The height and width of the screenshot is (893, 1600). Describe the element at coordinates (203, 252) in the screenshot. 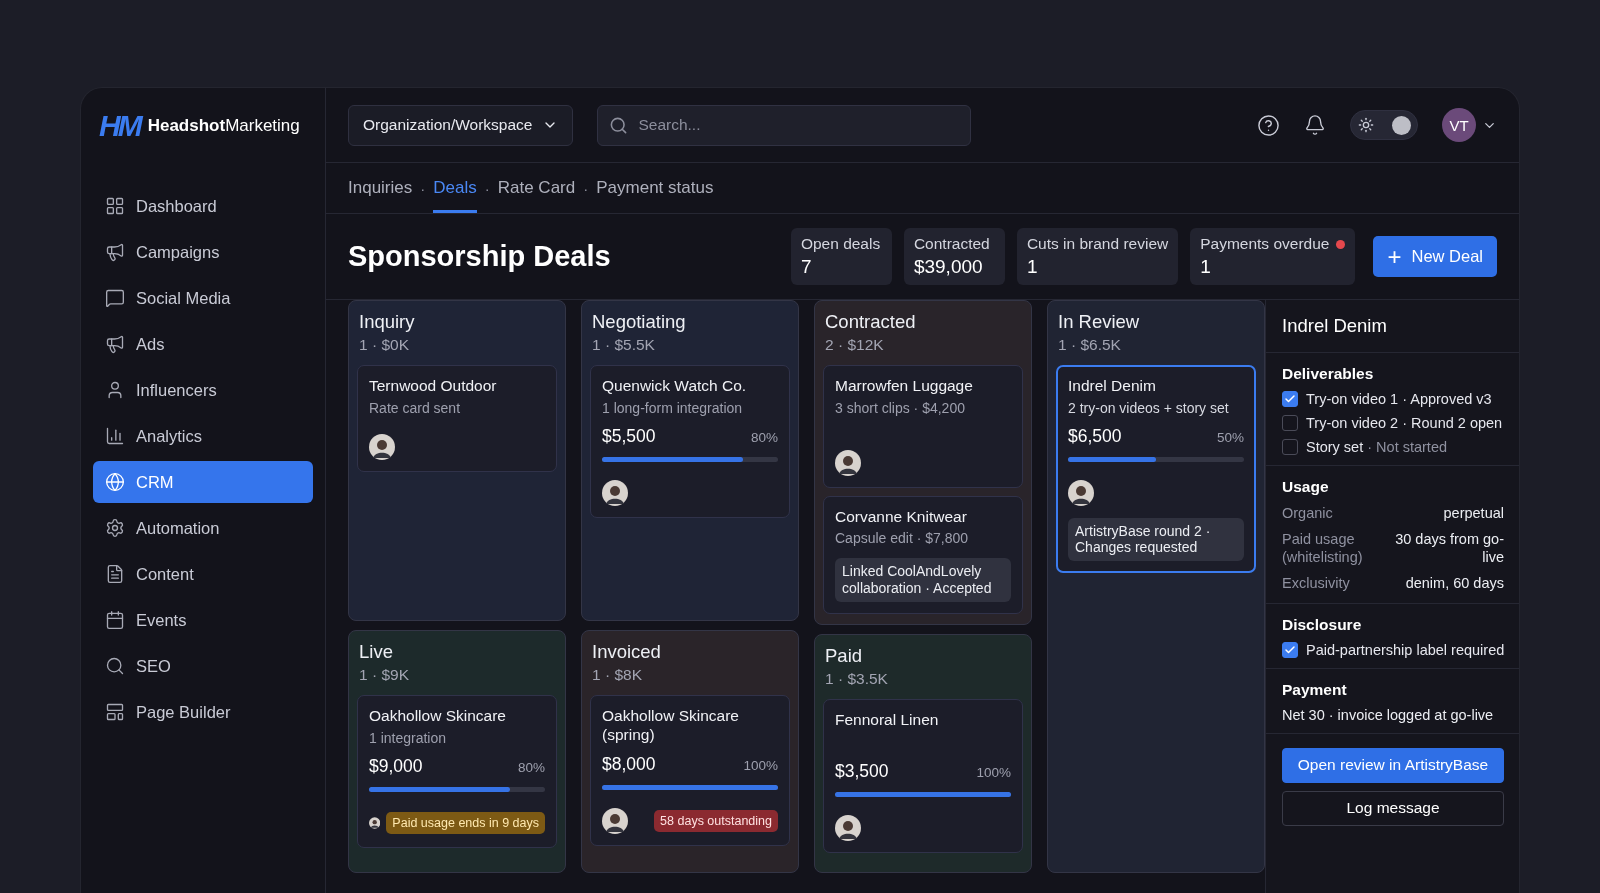

I see `nav-item: Campaigns` at that location.